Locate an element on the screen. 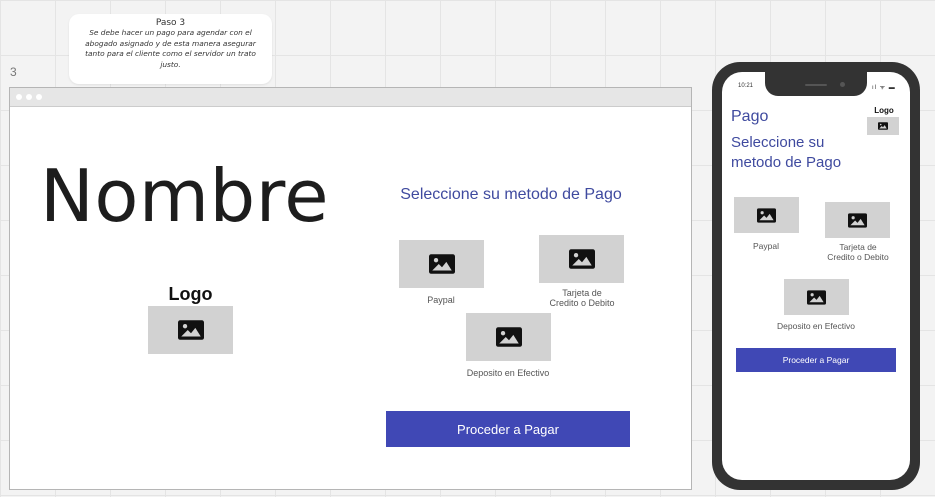 The height and width of the screenshot is (497, 935). card-option is located at coordinates (581, 259).